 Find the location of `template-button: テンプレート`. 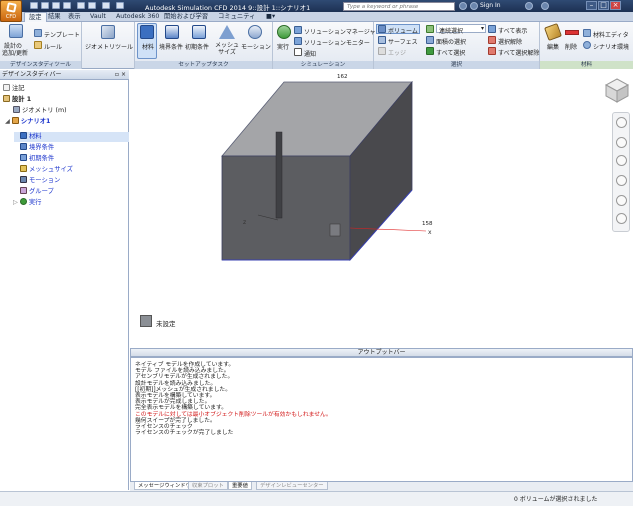

template-button: テンプレート is located at coordinates (62, 34).